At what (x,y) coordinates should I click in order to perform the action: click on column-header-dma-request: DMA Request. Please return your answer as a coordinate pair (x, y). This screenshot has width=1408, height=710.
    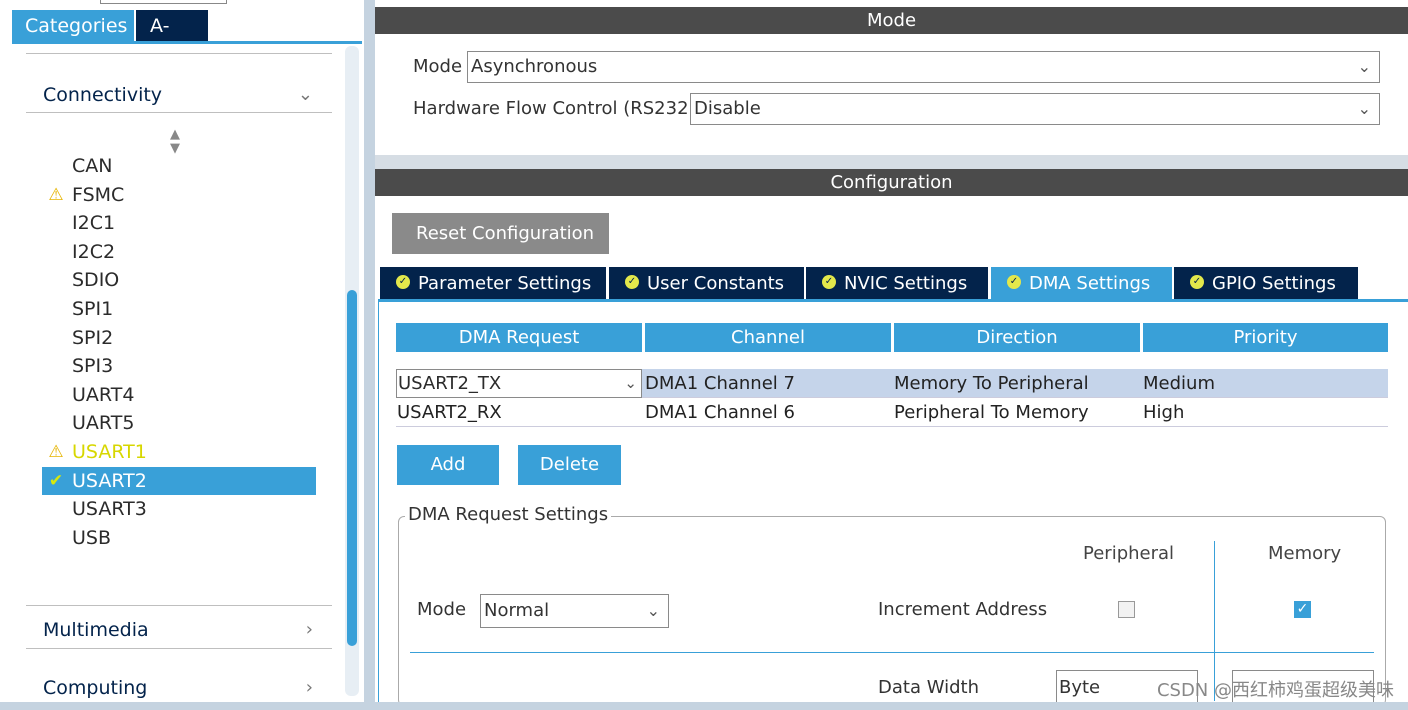
    Looking at the image, I should click on (519, 337).